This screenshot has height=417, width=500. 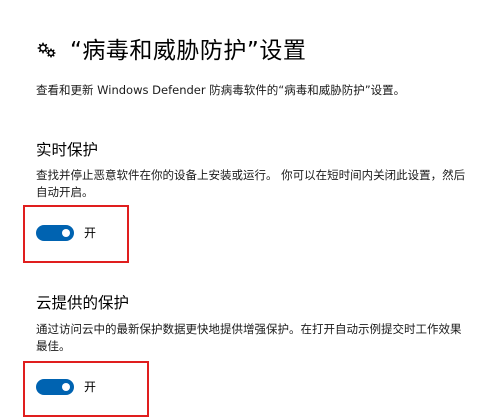 I want to click on page-header: “病毒和威胁防护”设置, so click(x=171, y=51).